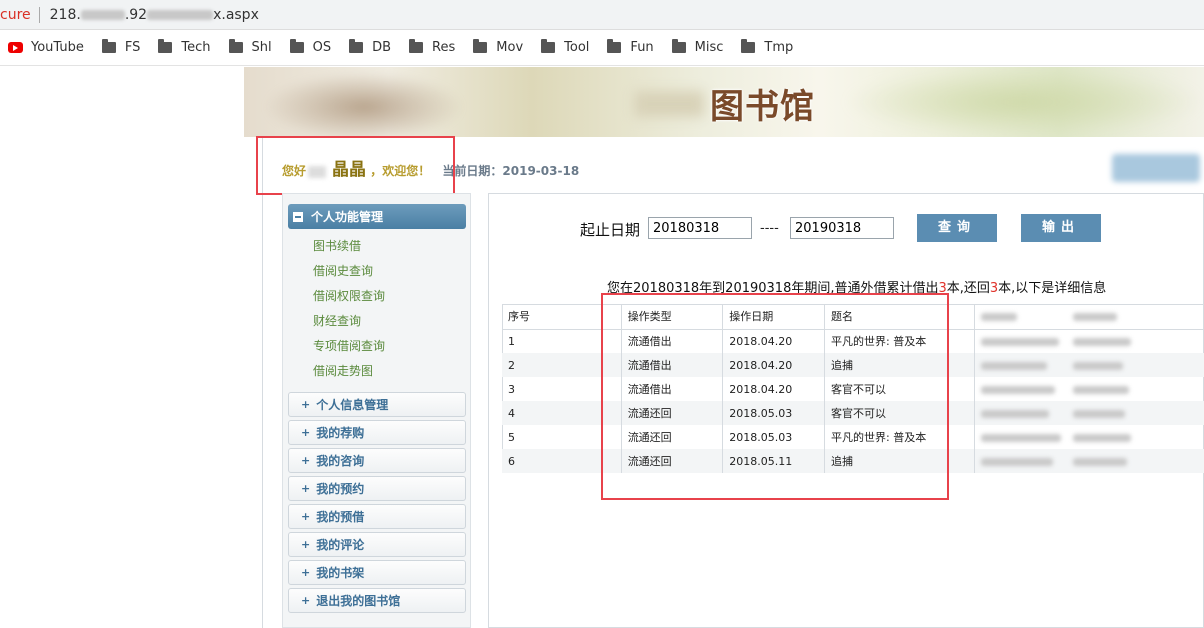  Describe the element at coordinates (340, 517) in the screenshot. I see `section-label: 我的预借` at that location.